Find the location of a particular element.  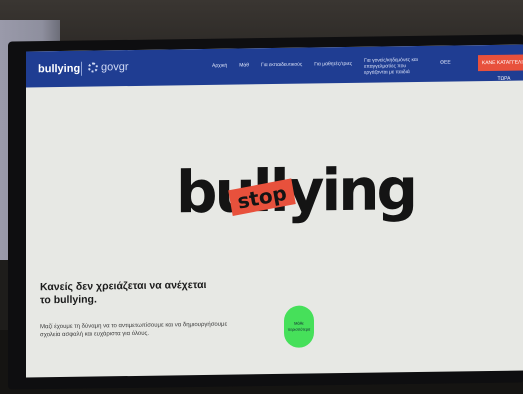

site-logo: bullying is located at coordinates (59, 69).